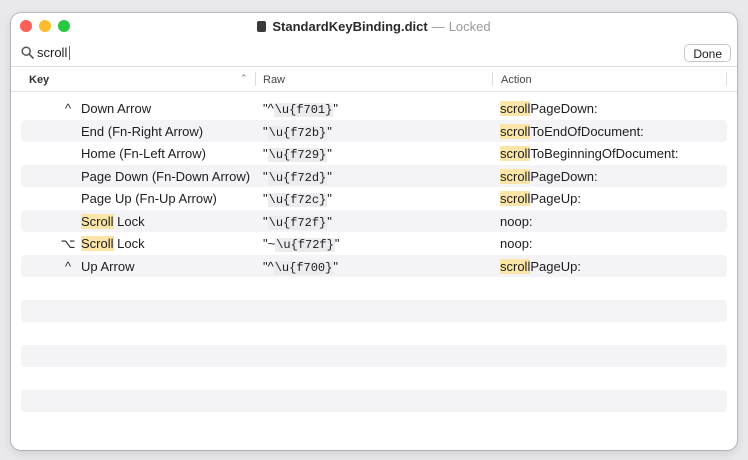  I want to click on key-label: Page Up (Fn-Up Arrow), so click(149, 198).